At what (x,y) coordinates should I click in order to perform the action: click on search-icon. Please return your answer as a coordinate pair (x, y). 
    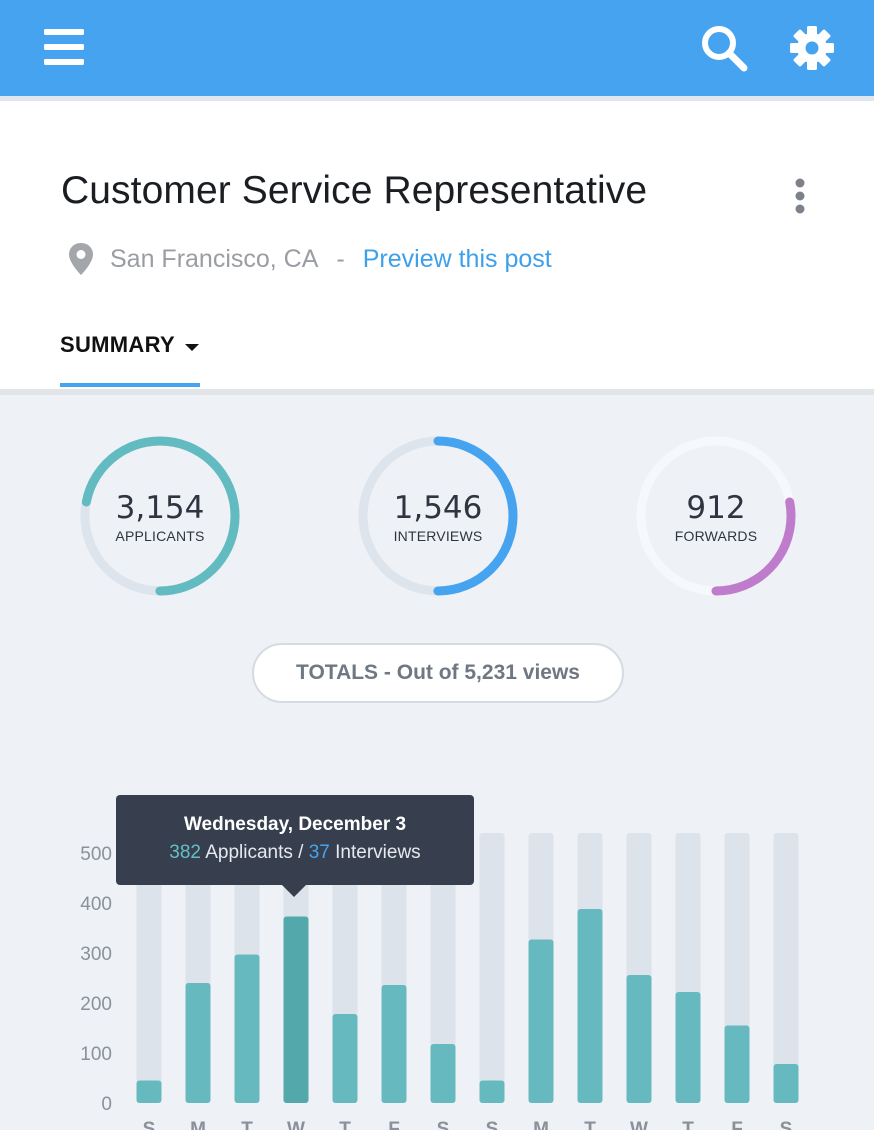
    Looking at the image, I should click on (724, 48).